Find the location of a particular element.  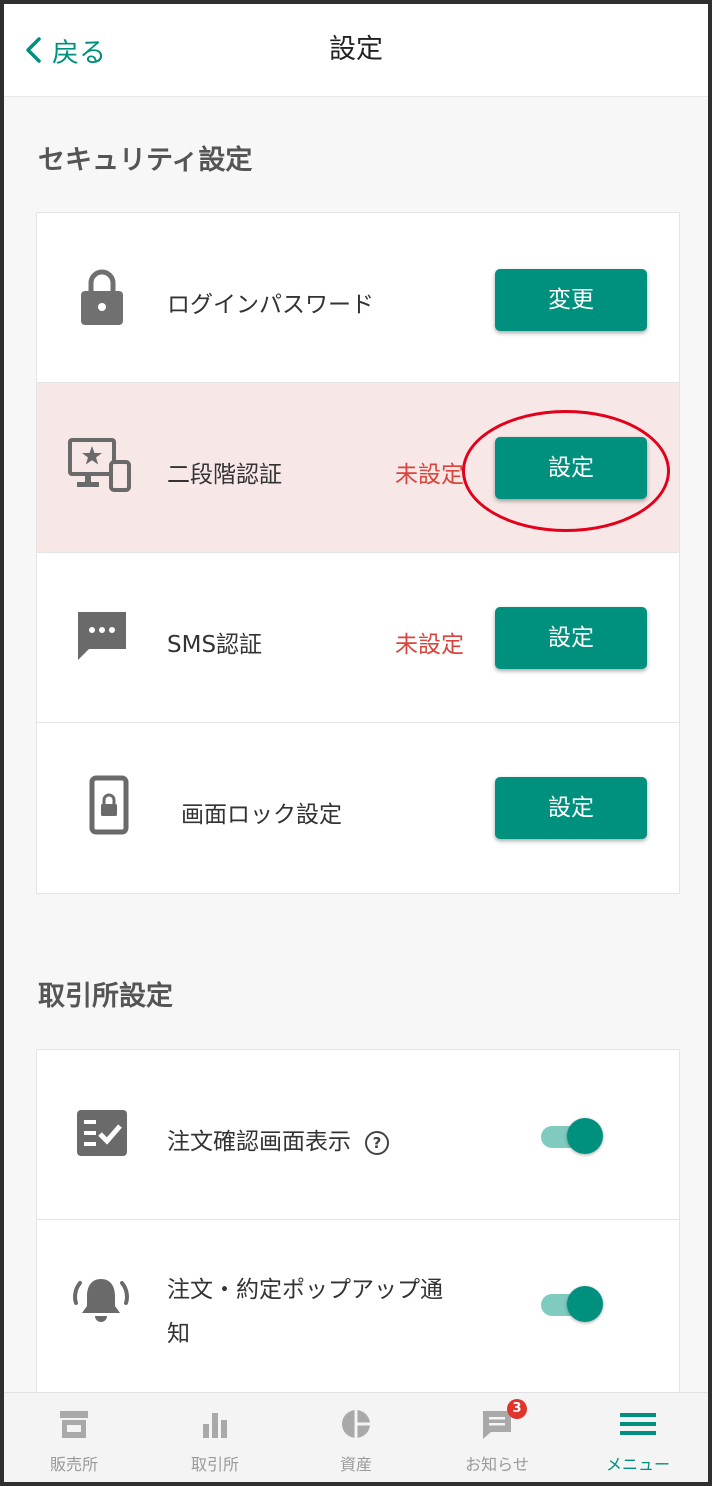

row-order-confirm: 注文確認画面表示? is located at coordinates (358, 1135).